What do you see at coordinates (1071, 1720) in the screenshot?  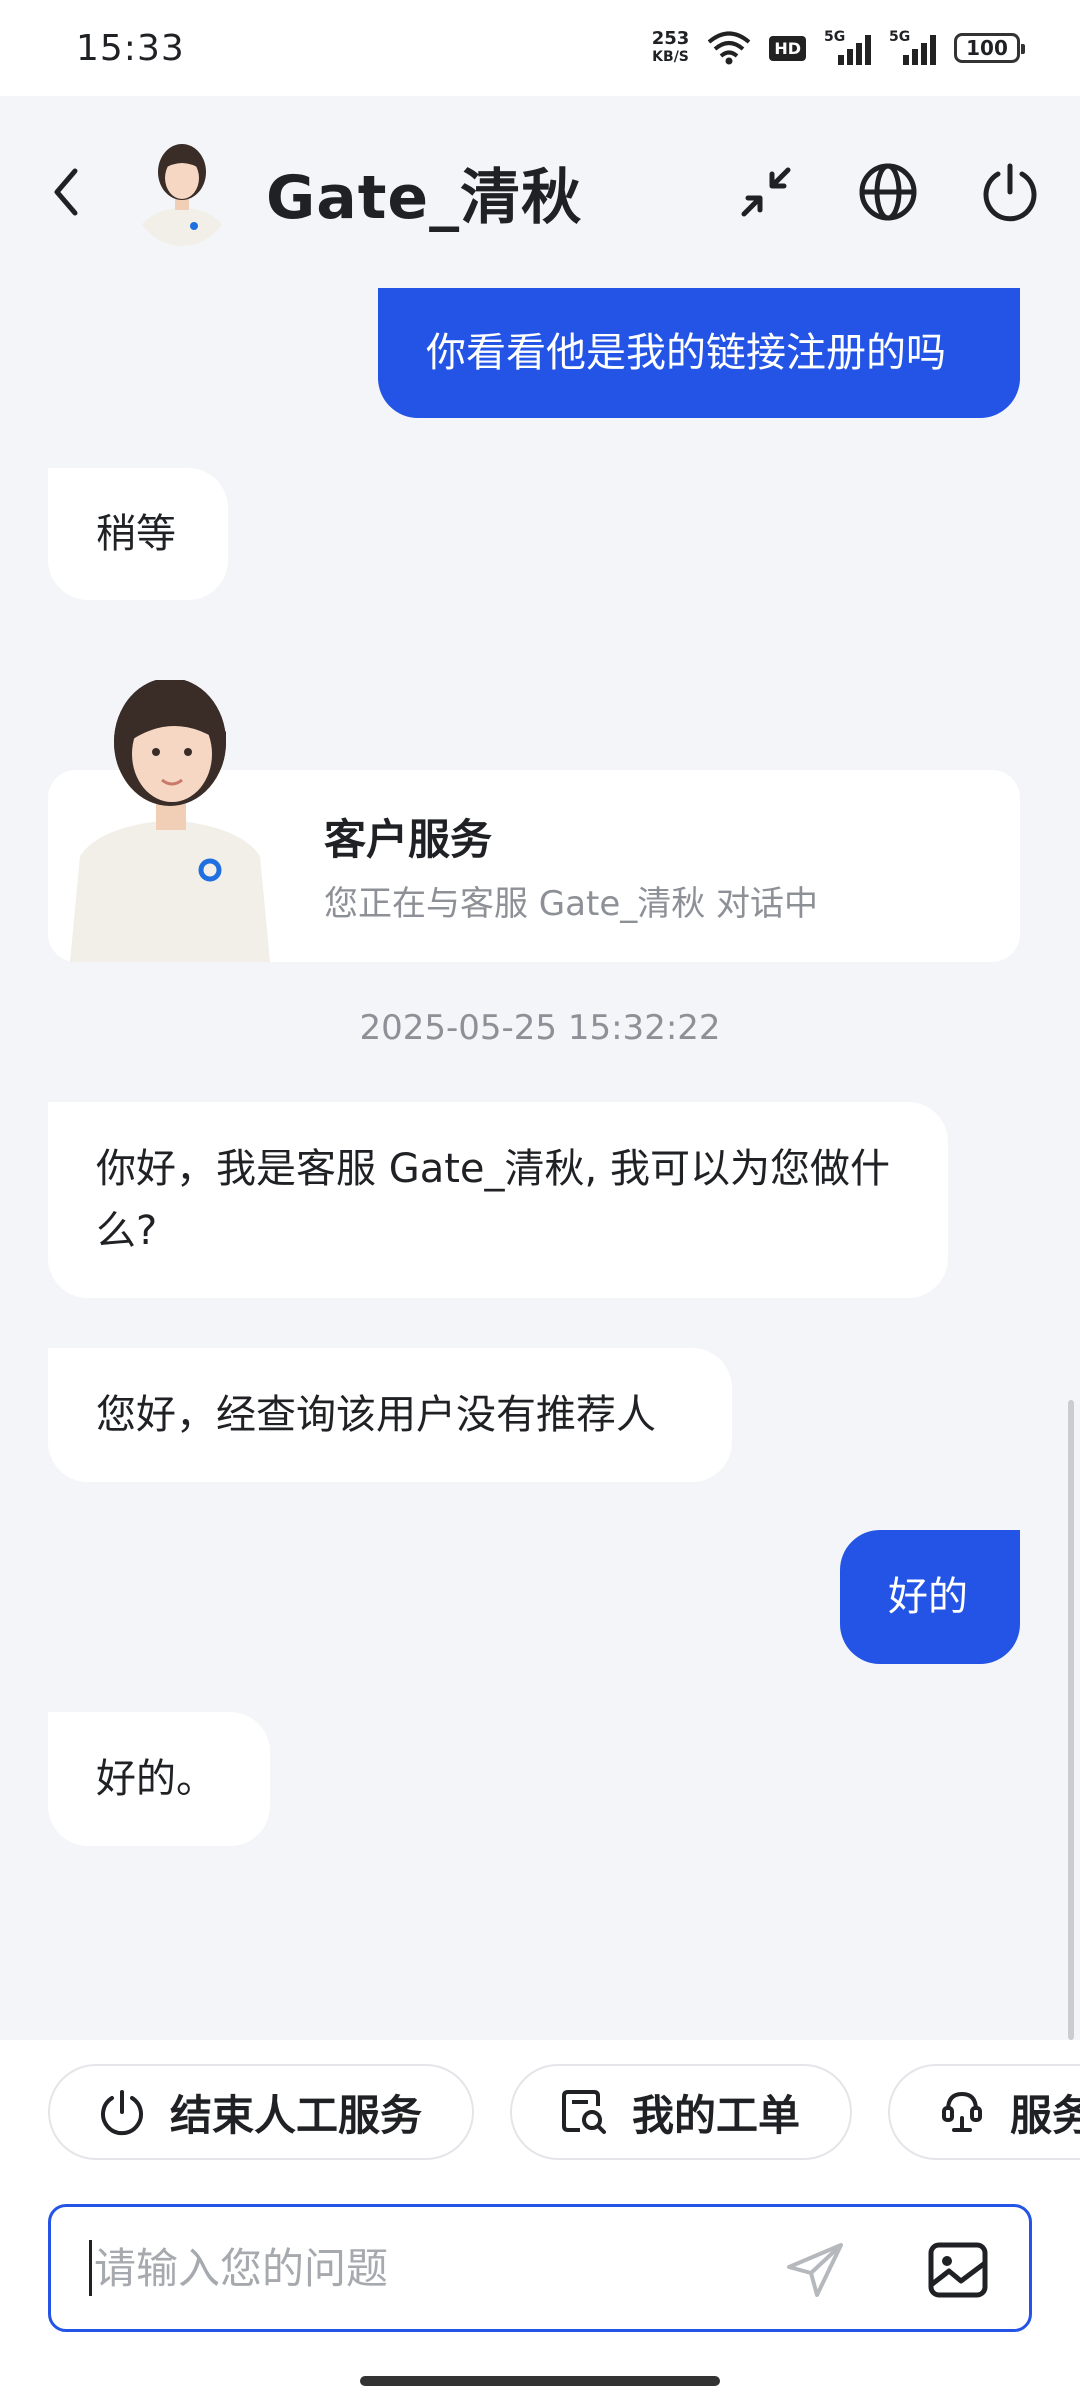 I see `chat-scrollbar` at bounding box center [1071, 1720].